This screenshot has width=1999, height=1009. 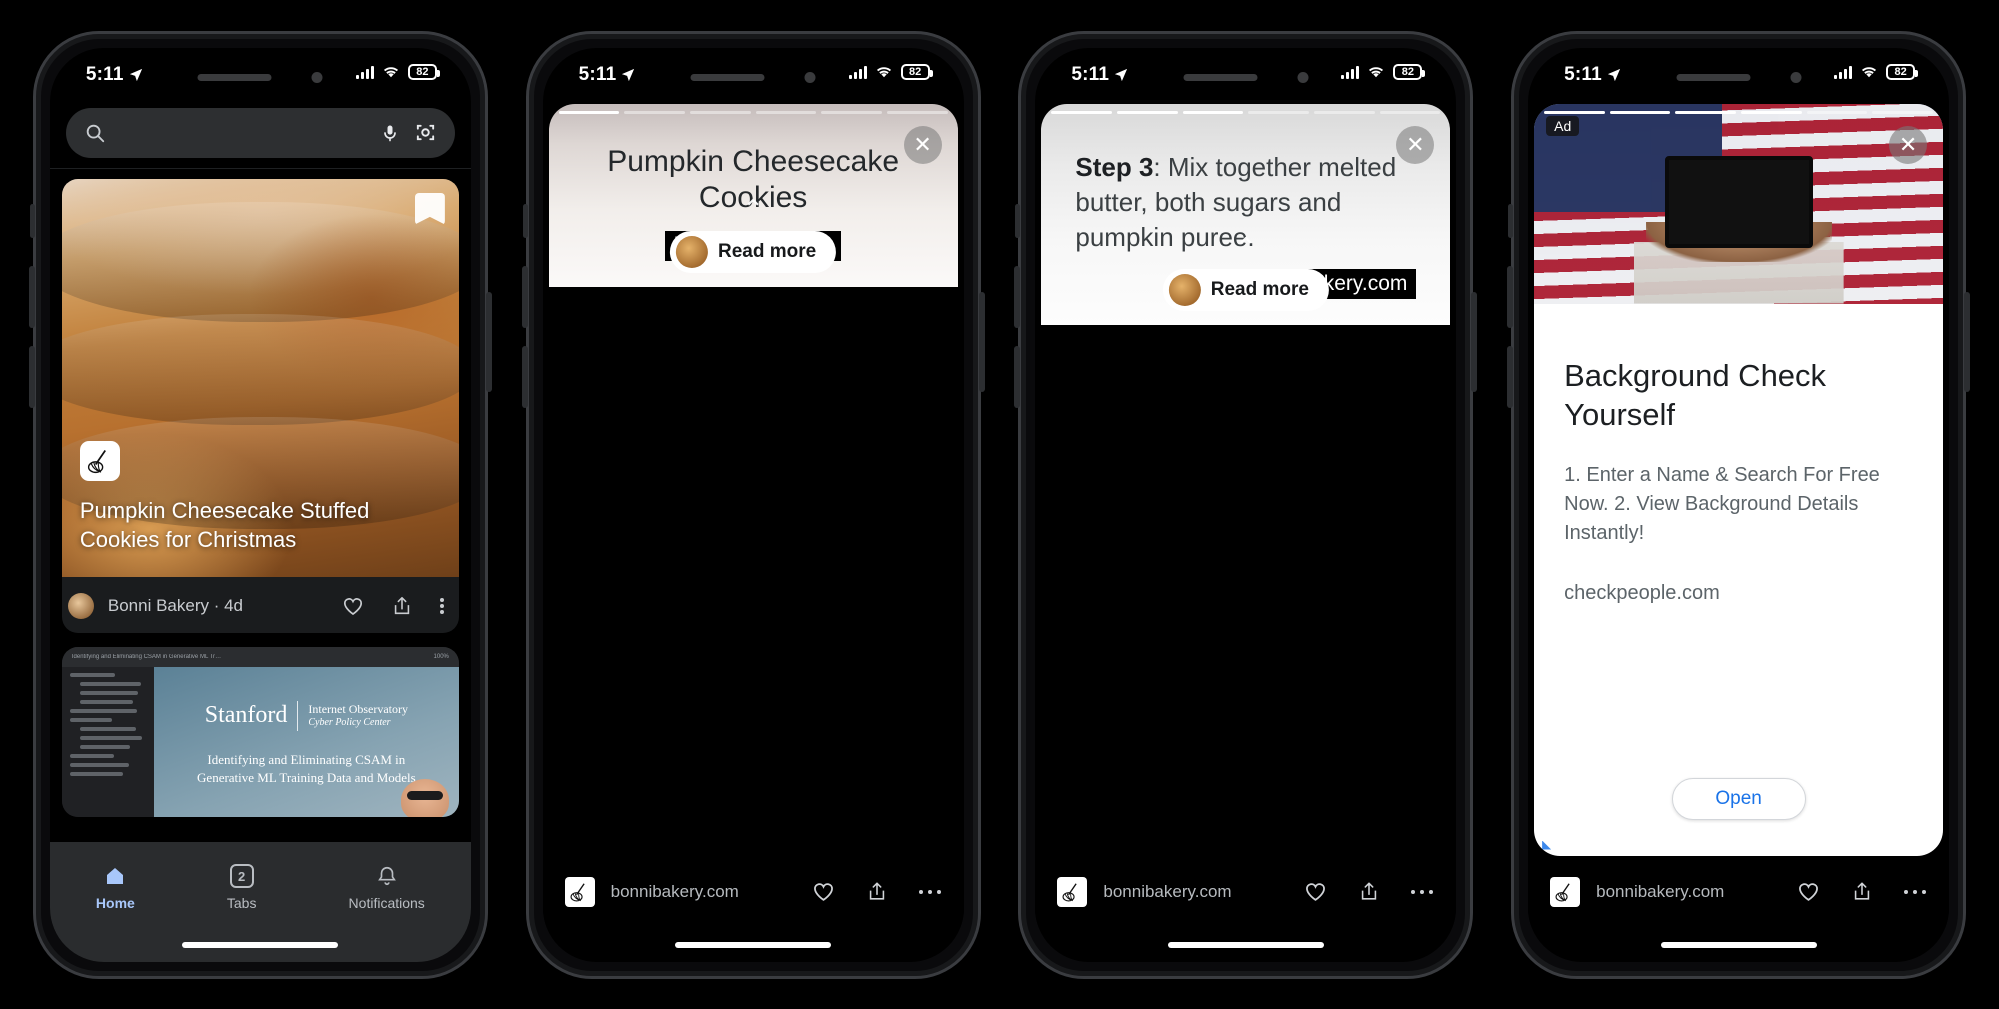 What do you see at coordinates (349, 722) in the screenshot?
I see `stanford-subtitle-2: Cyber Policy Center` at bounding box center [349, 722].